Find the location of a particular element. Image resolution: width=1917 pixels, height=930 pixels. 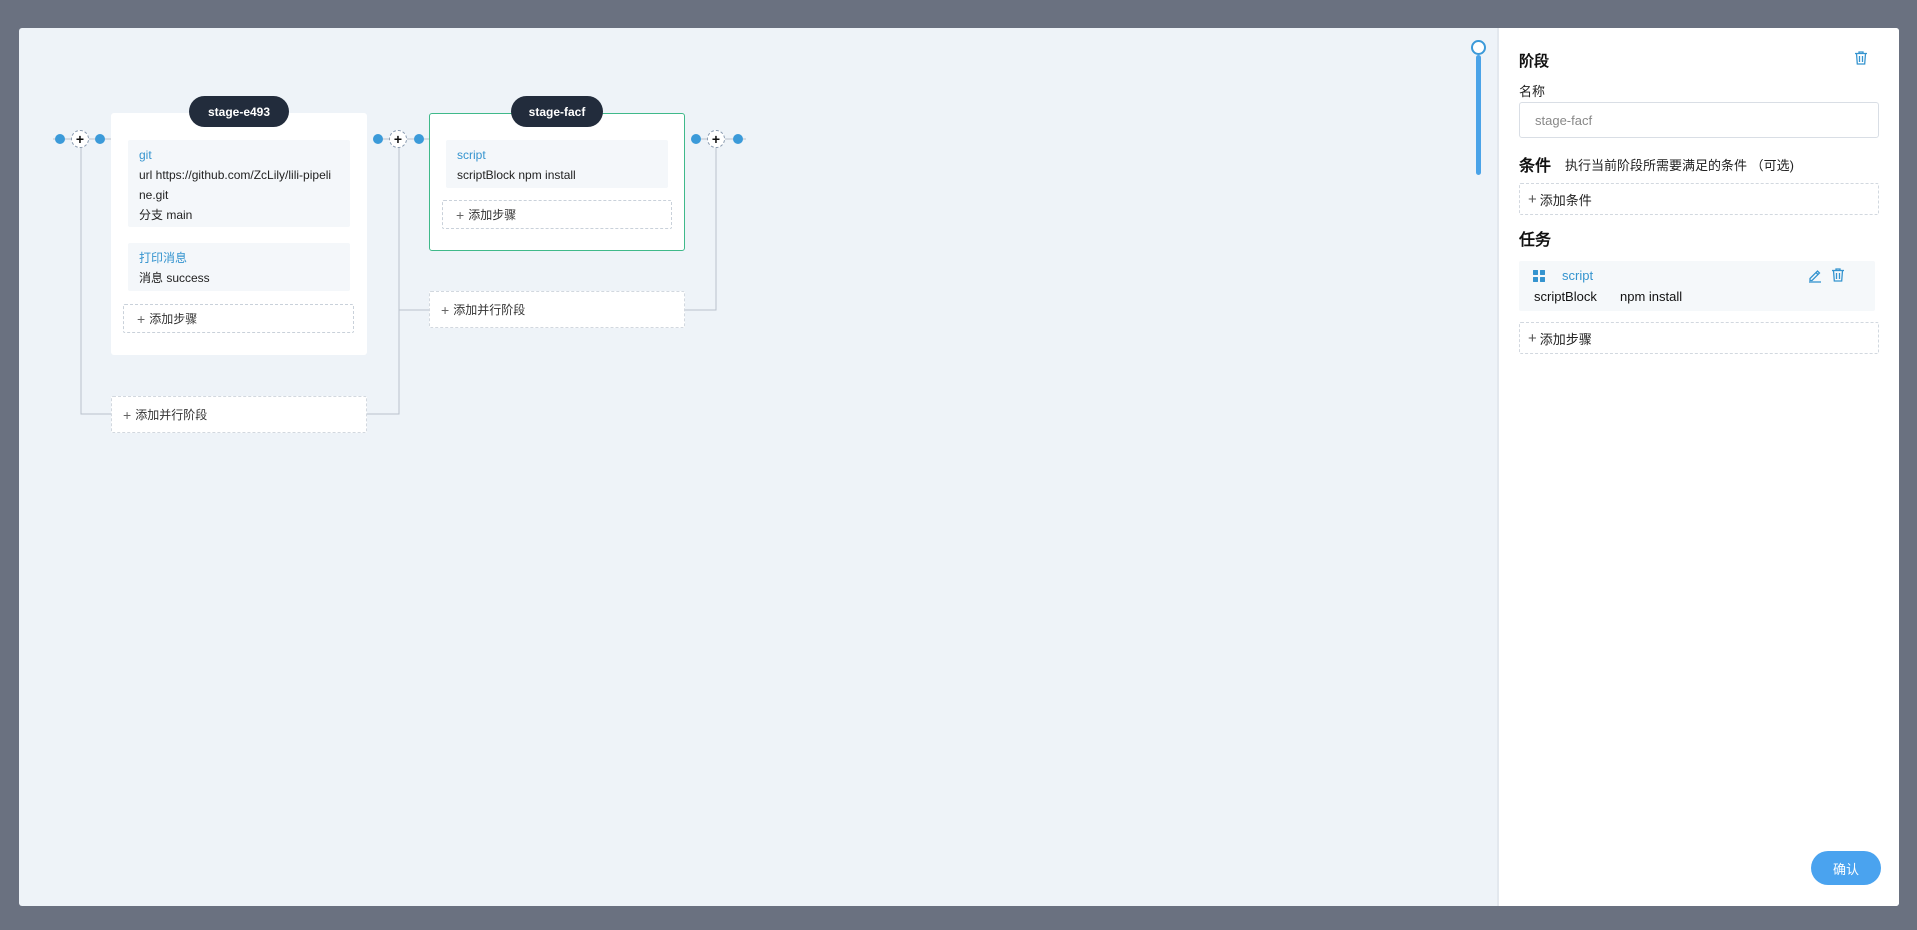

task-name: script is located at coordinates (1578, 275).